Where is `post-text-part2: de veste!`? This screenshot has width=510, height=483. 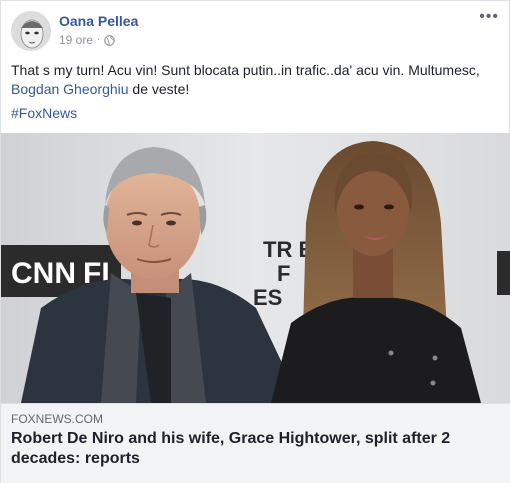 post-text-part2: de veste! is located at coordinates (159, 89).